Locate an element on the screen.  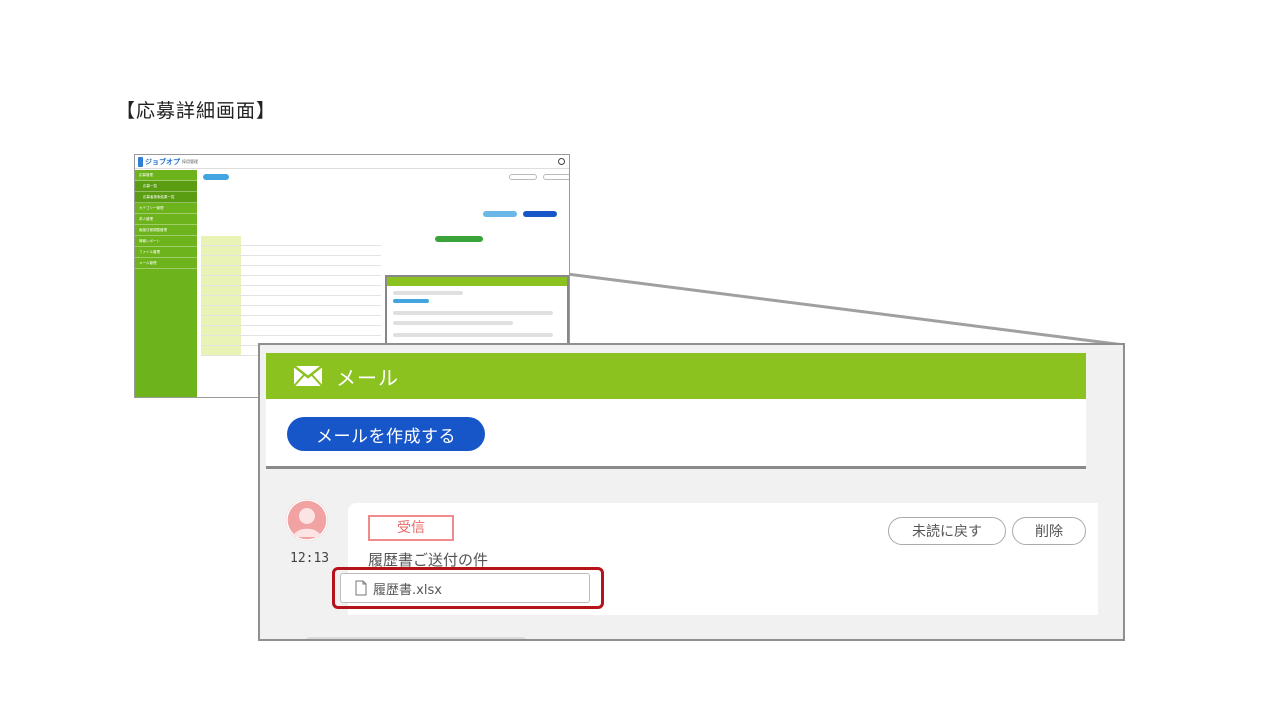
thumb-header: ジョブオプ 採用管理 ​​​ is located at coordinates (352, 162).